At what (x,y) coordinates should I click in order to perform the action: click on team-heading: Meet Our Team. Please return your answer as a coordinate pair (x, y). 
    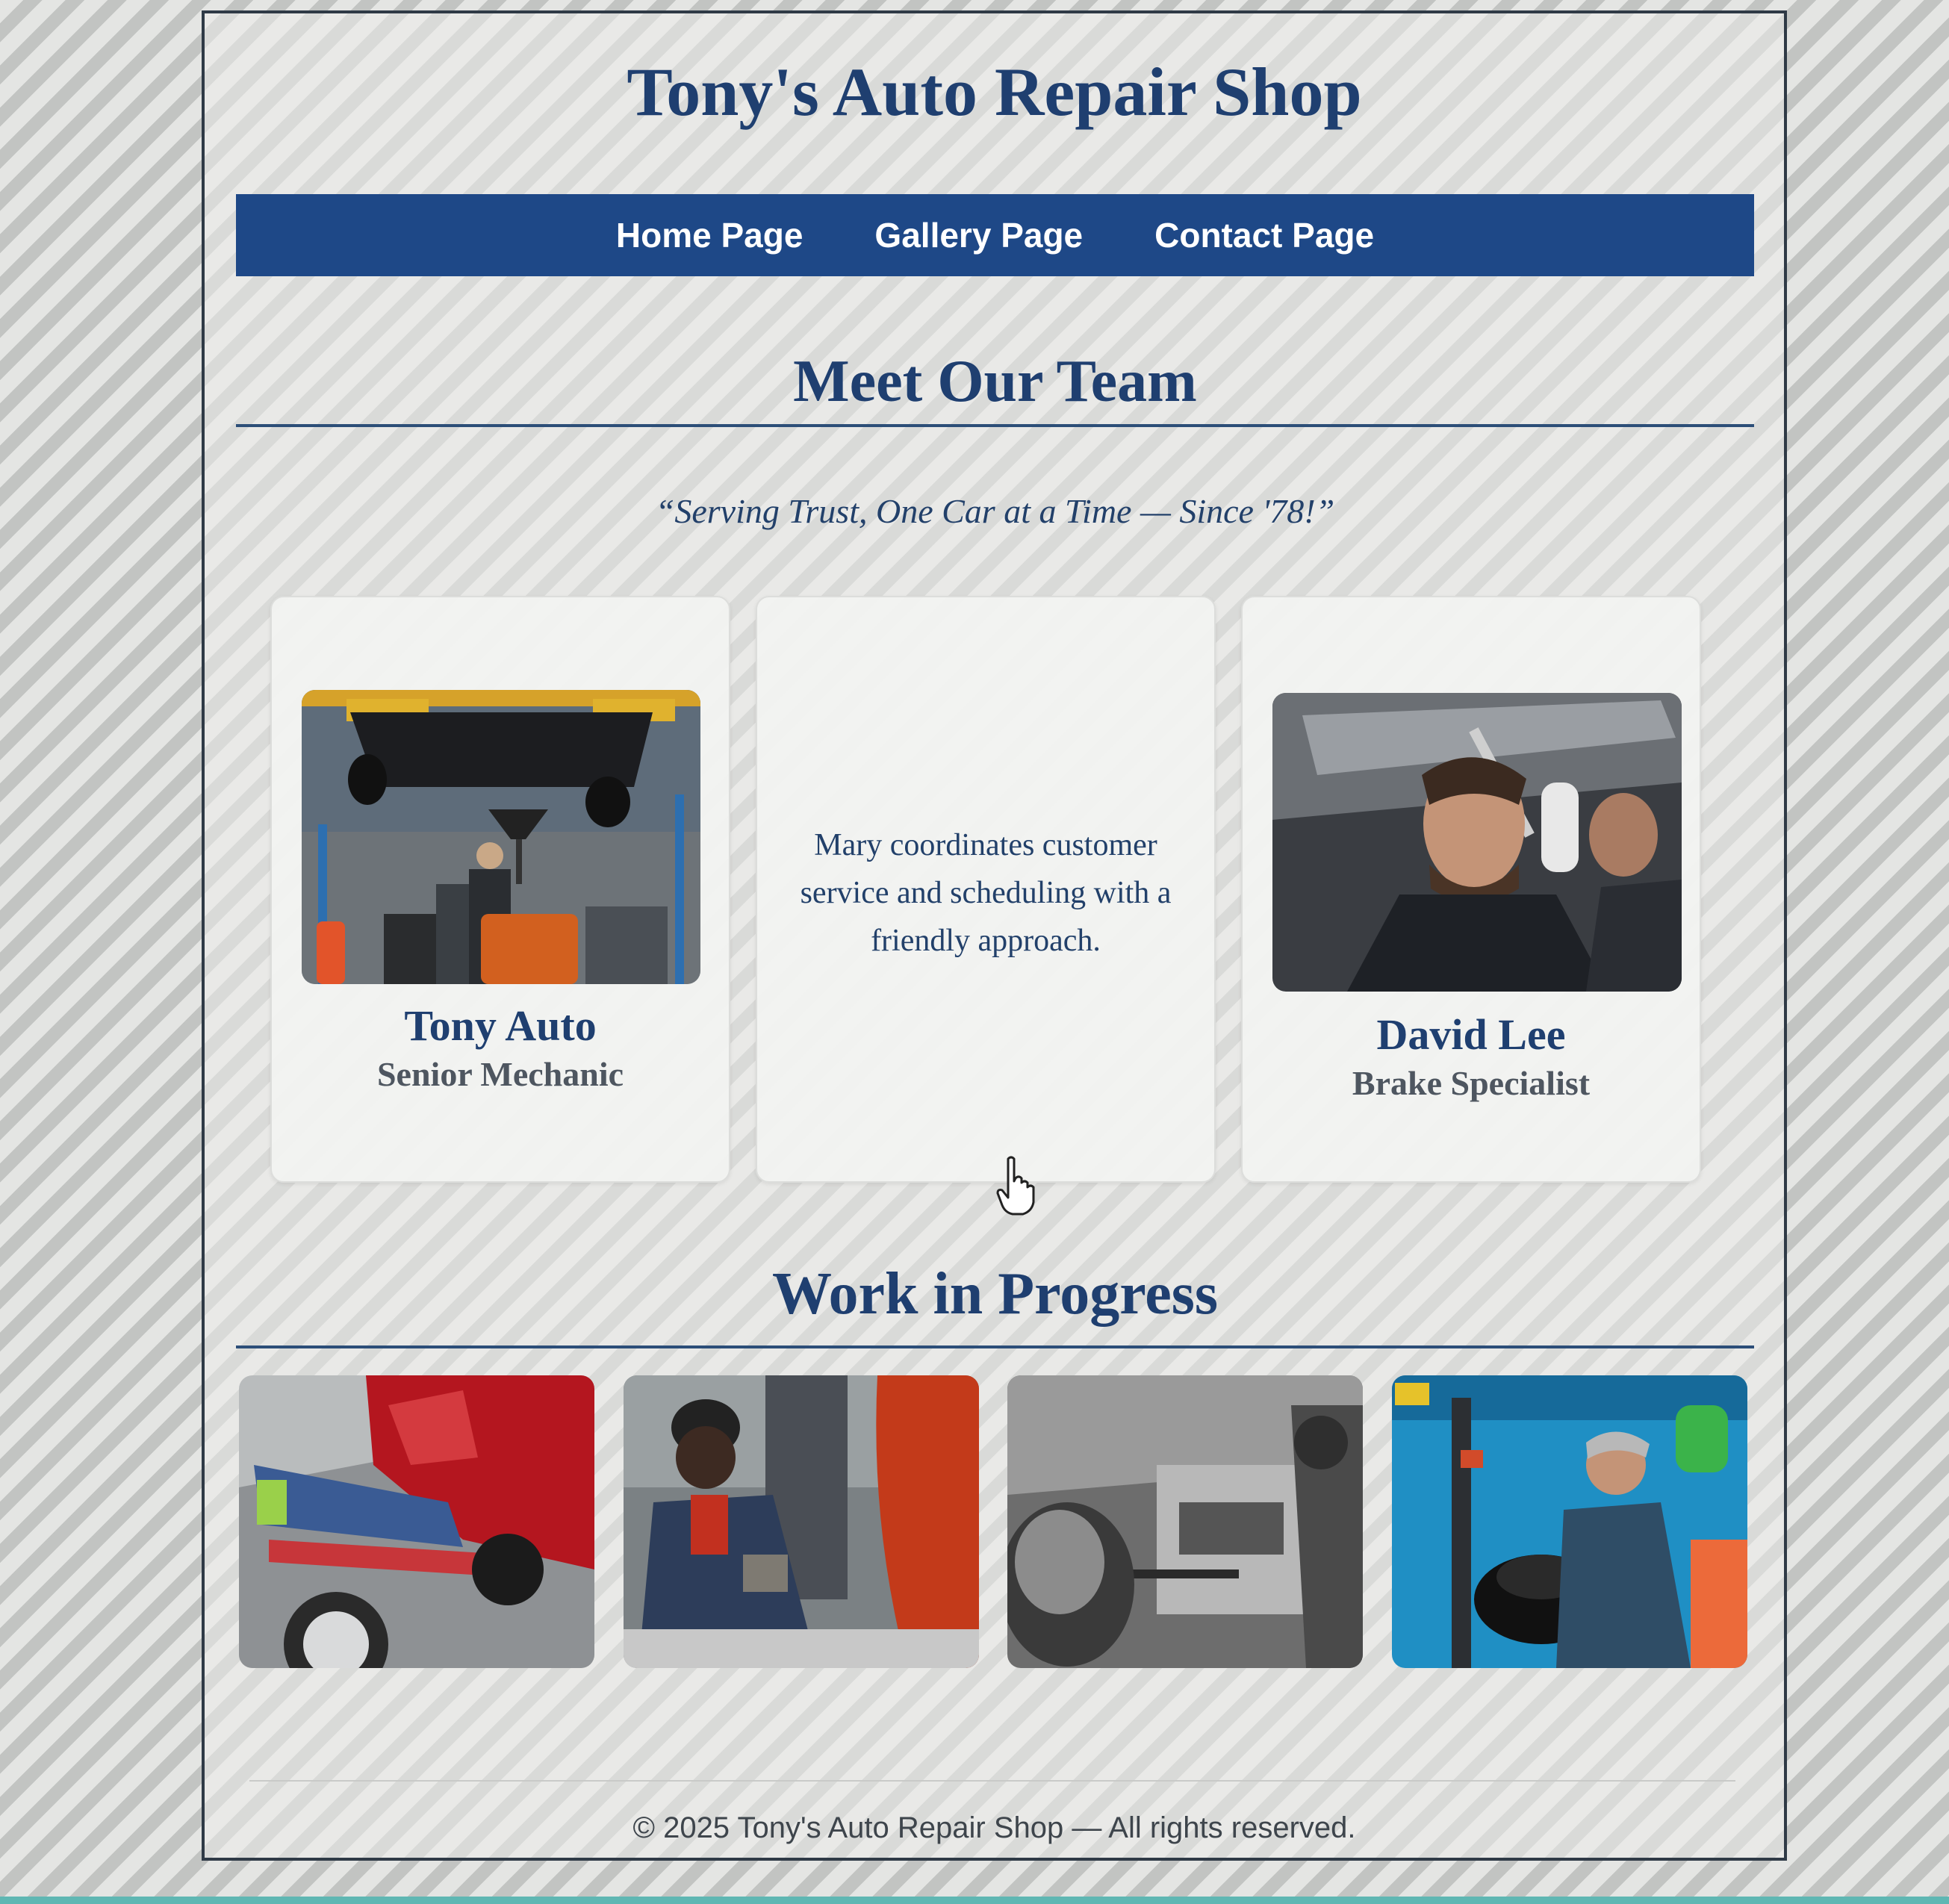
    Looking at the image, I should click on (995, 381).